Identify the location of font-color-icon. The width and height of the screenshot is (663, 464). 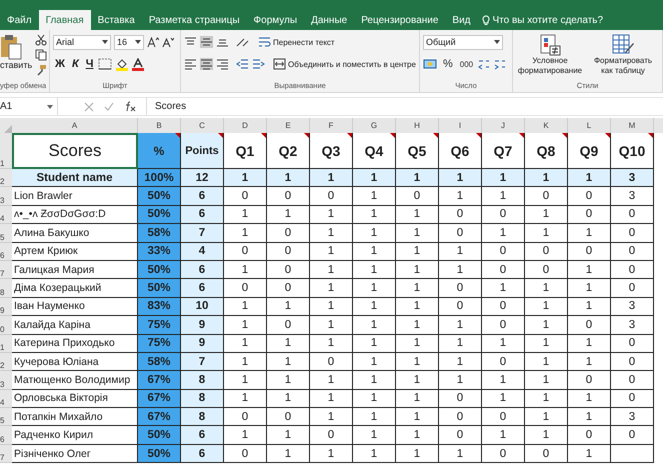
(138, 64).